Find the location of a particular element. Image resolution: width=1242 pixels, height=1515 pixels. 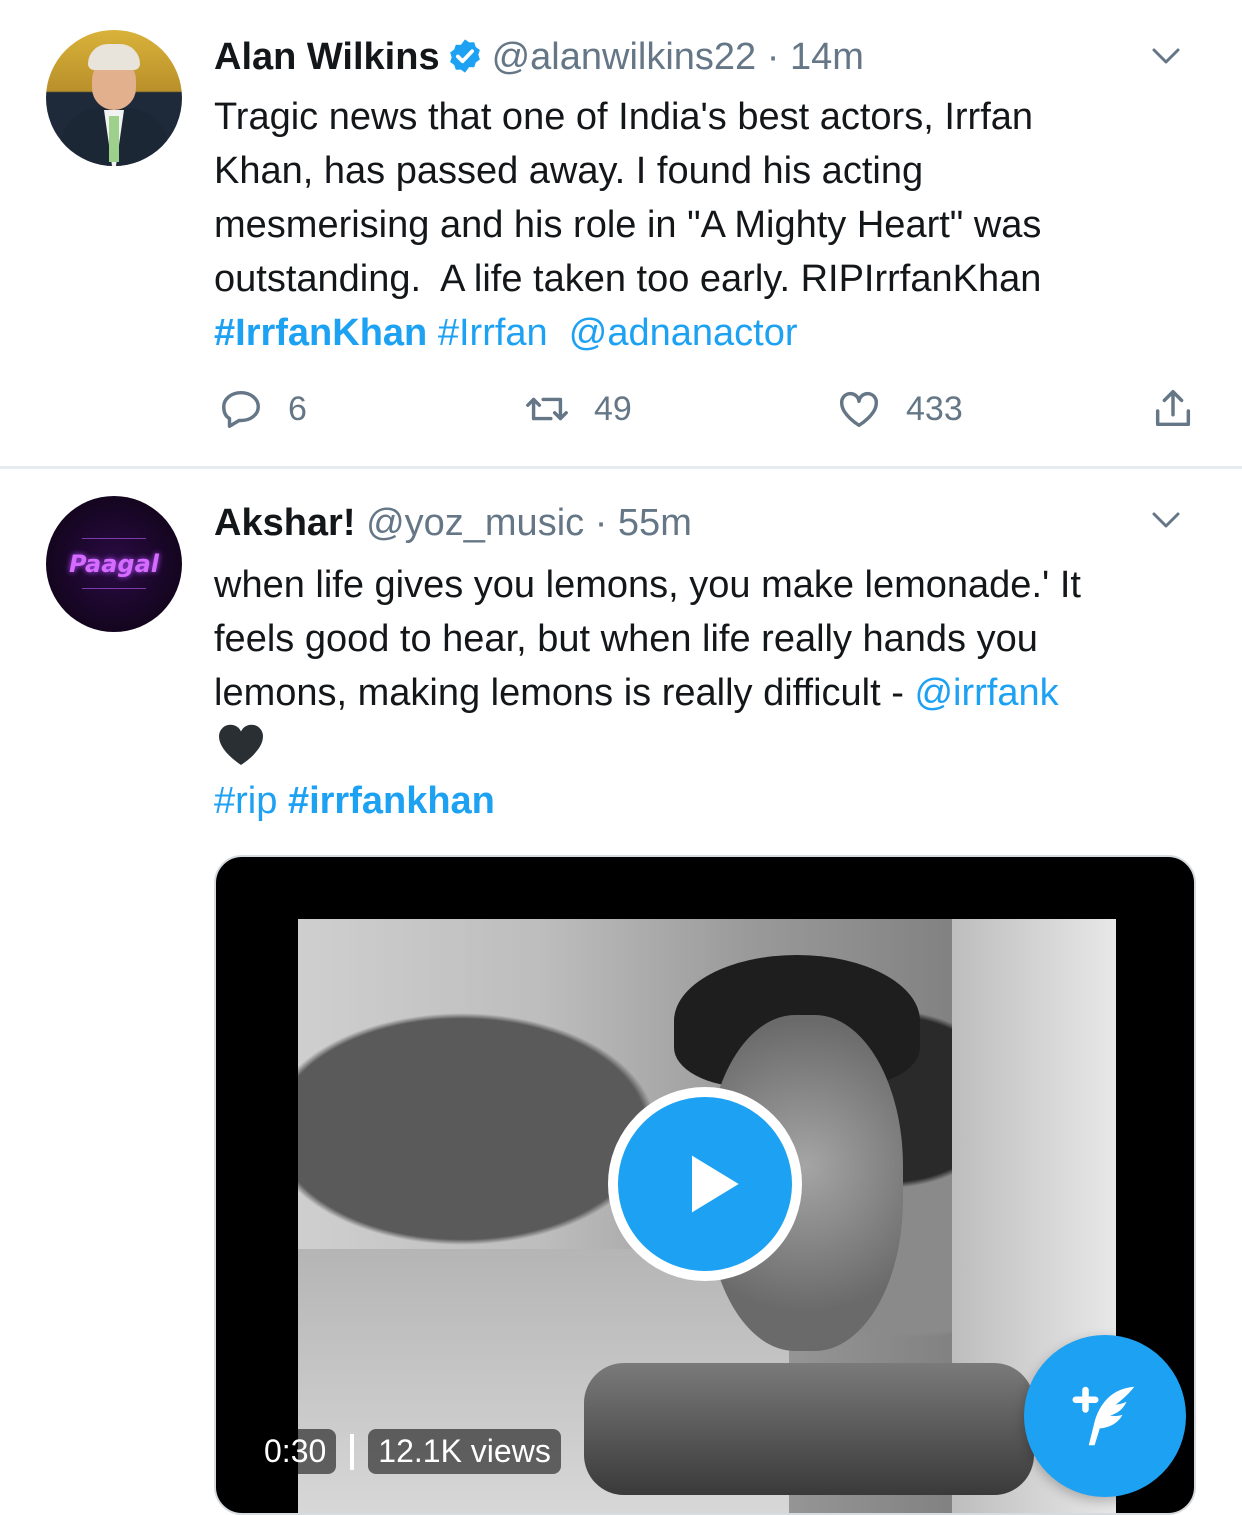

compose-tweet-button is located at coordinates (1105, 1416).